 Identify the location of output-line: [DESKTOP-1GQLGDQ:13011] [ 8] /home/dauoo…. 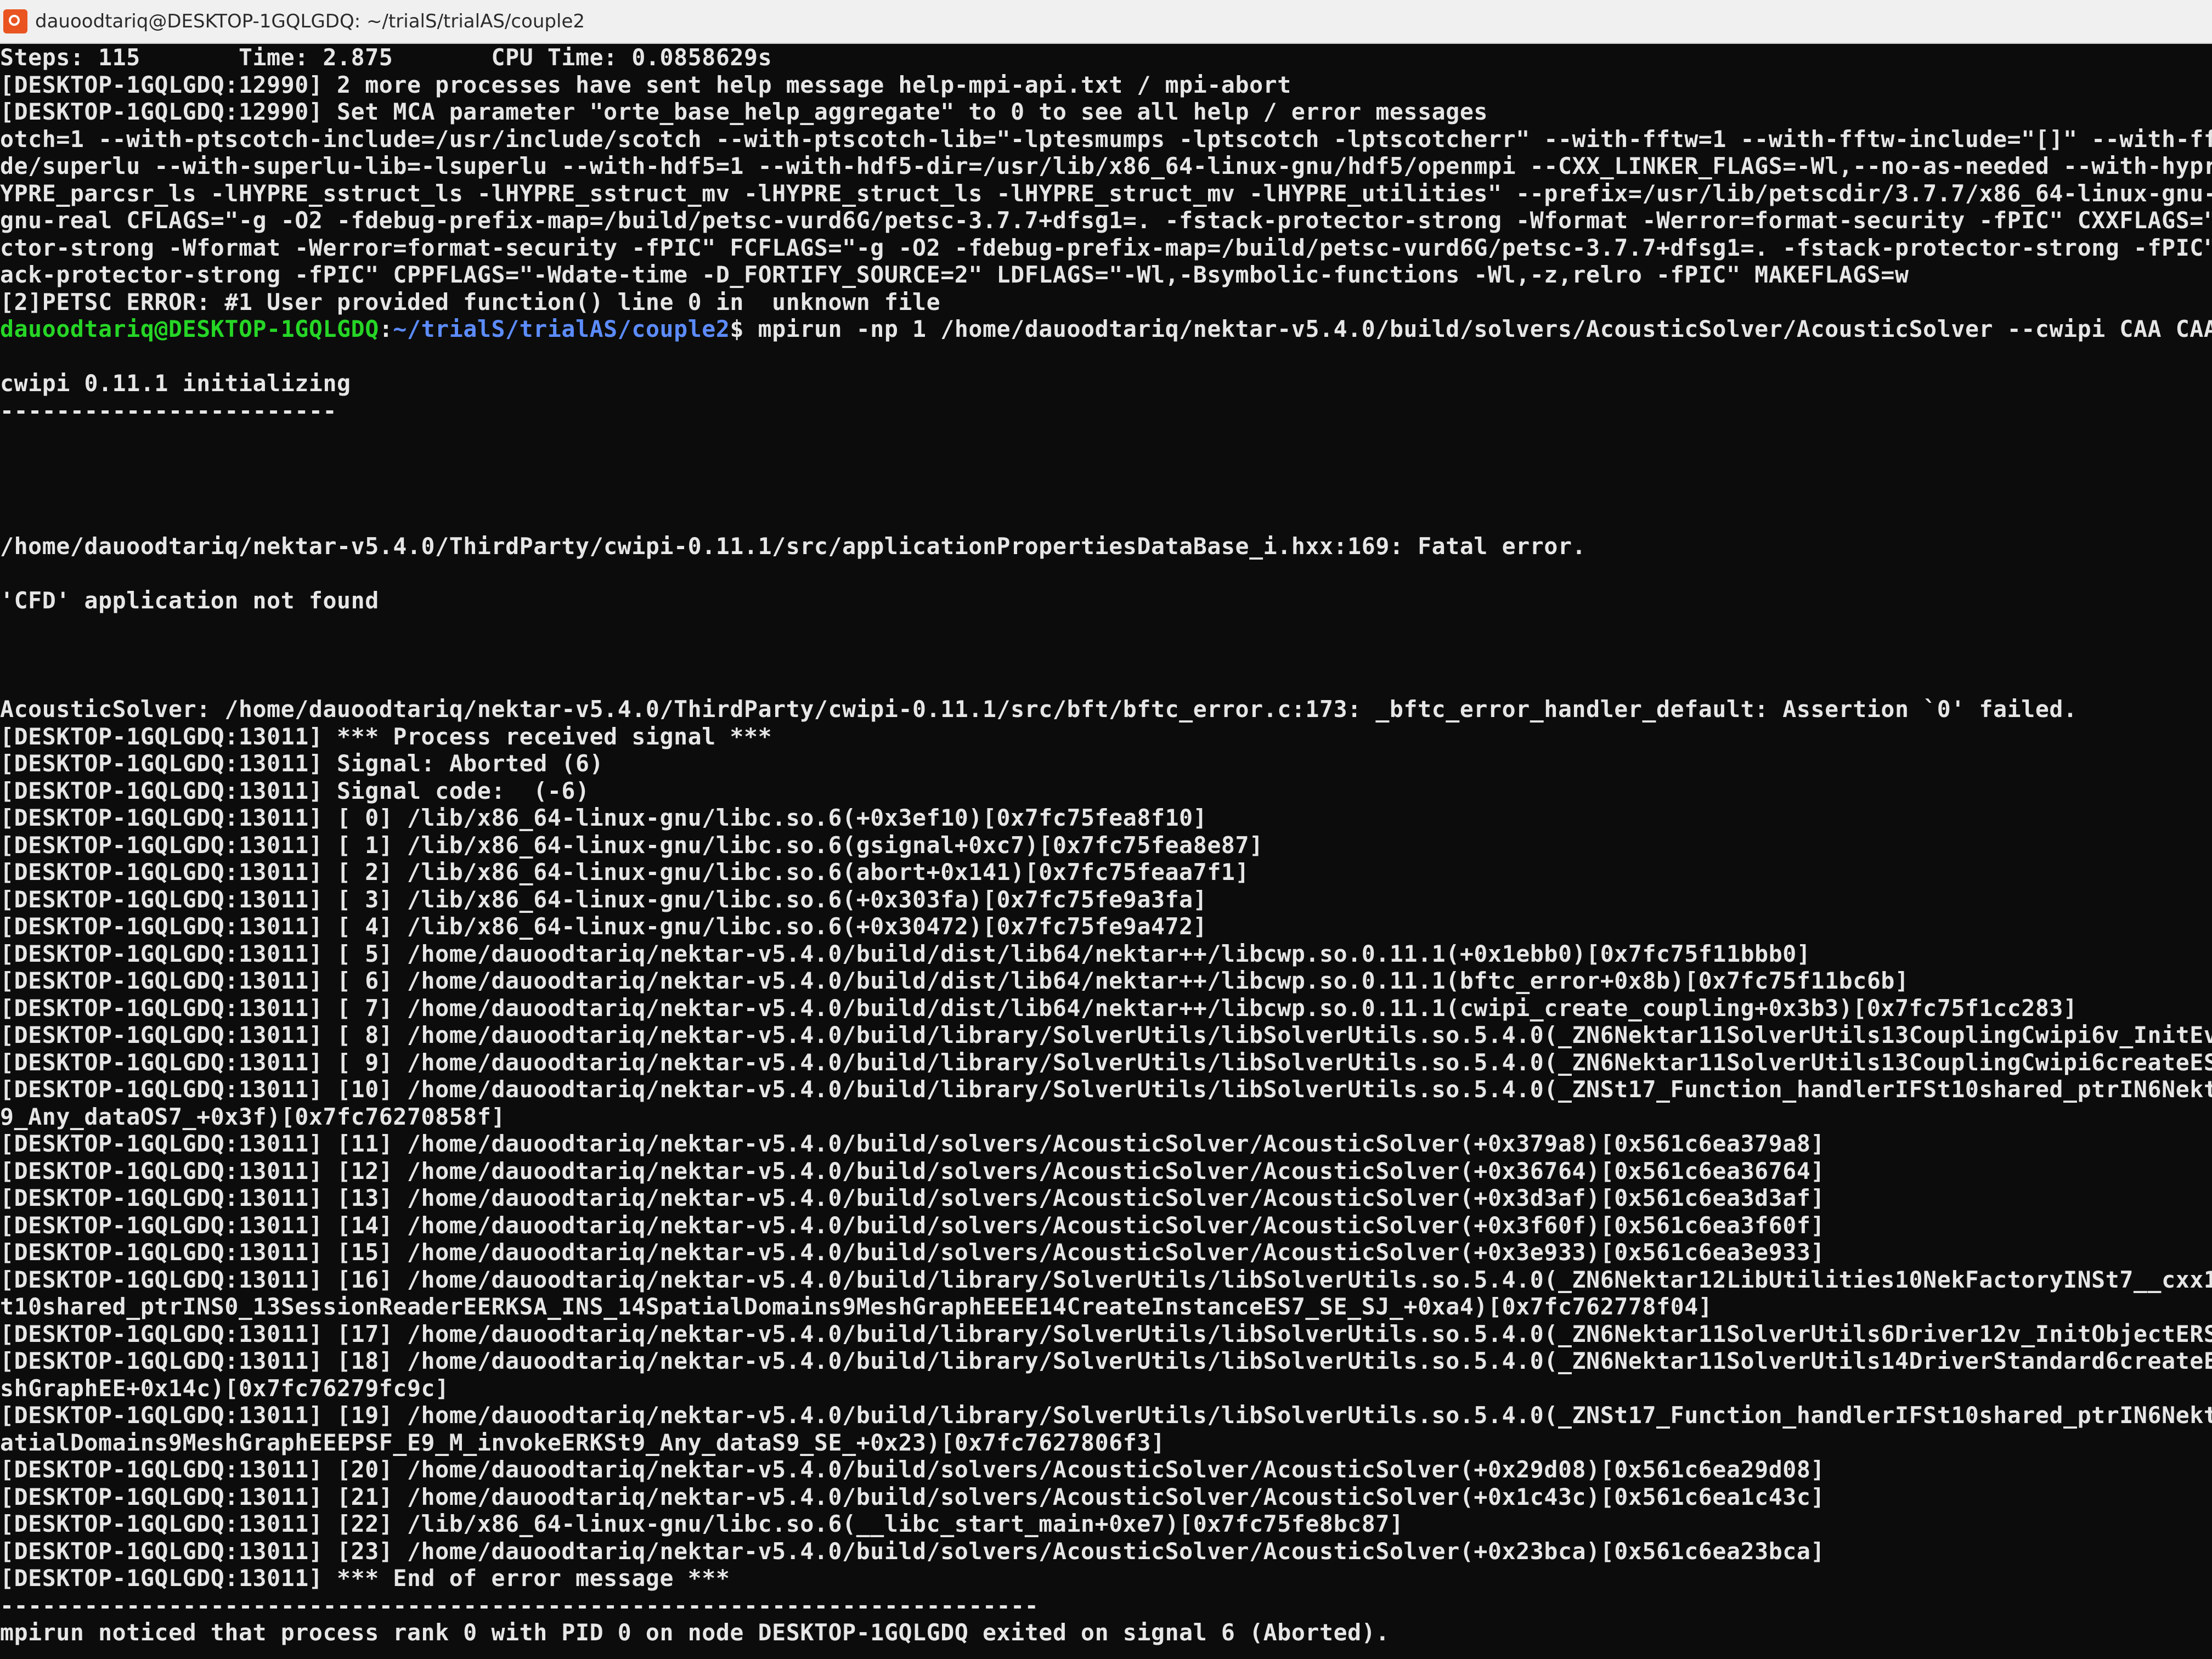
(1106, 1035).